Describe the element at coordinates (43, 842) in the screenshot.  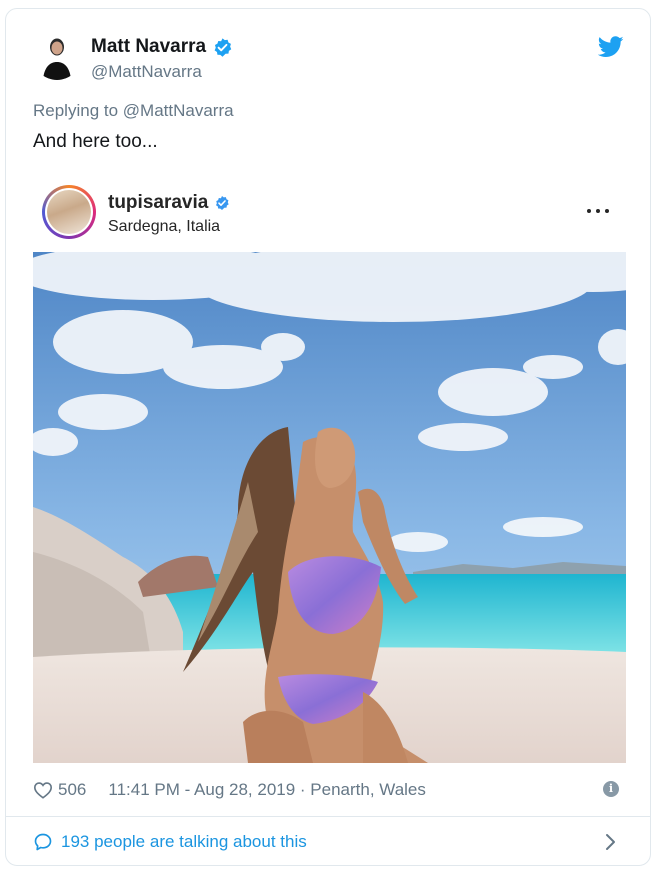
I see `chat-bubble-icon` at that location.